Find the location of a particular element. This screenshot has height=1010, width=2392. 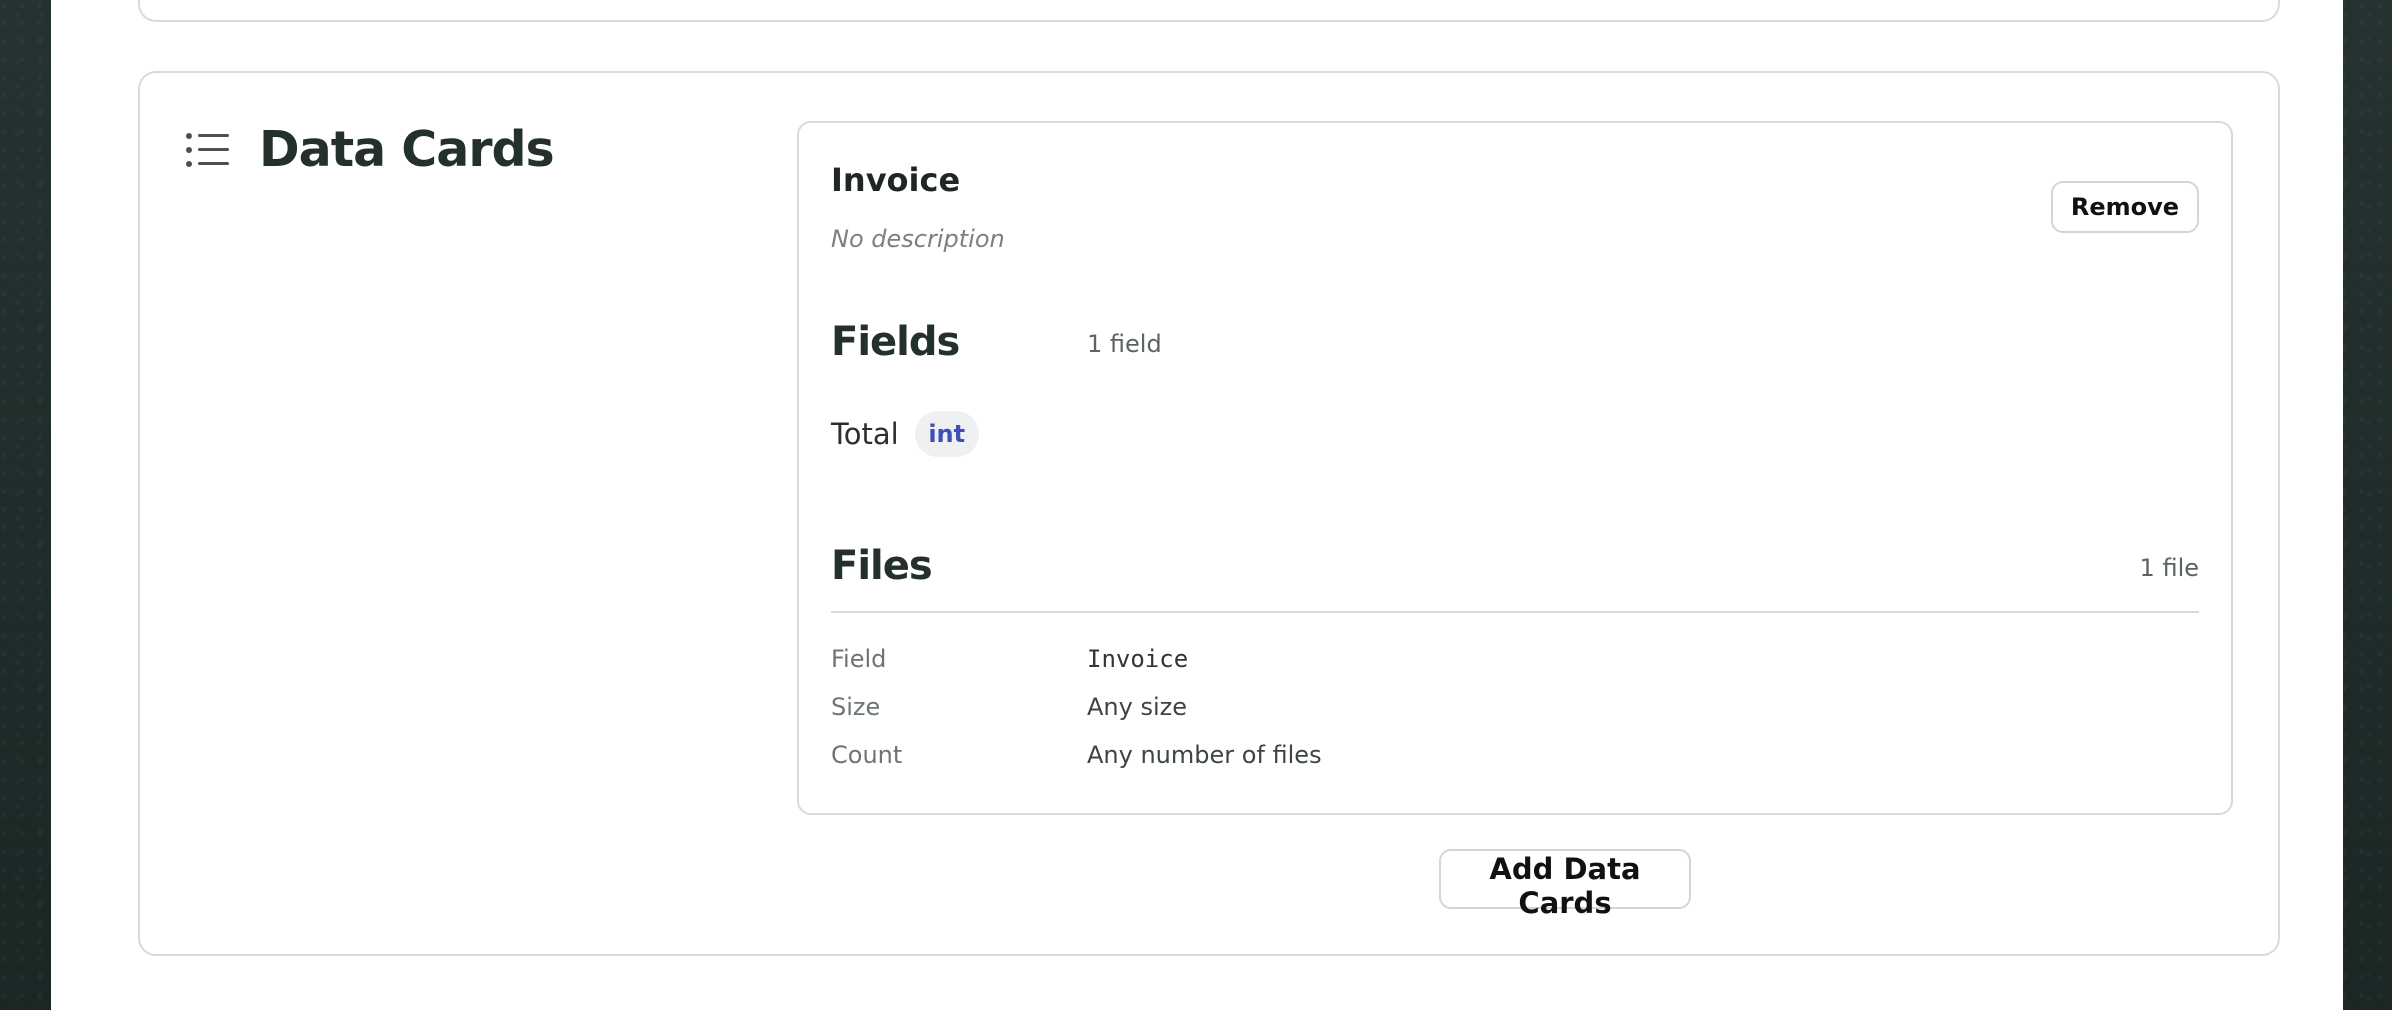

field-name: Total is located at coordinates (865, 434).